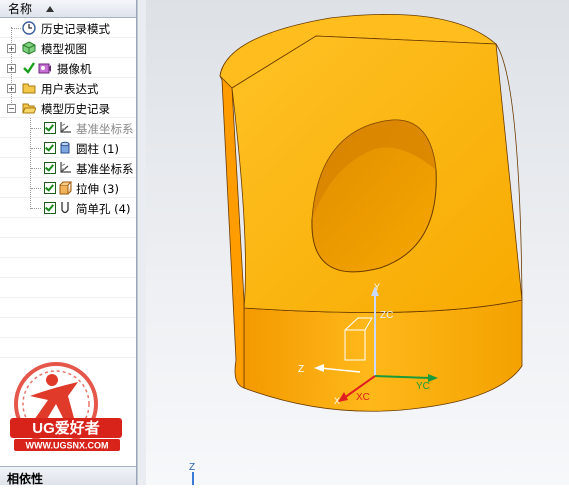 Image resolution: width=569 pixels, height=488 pixels. Describe the element at coordinates (67, 446) in the screenshot. I see `watermark-url-text: WWW.UGSNX.COM` at that location.